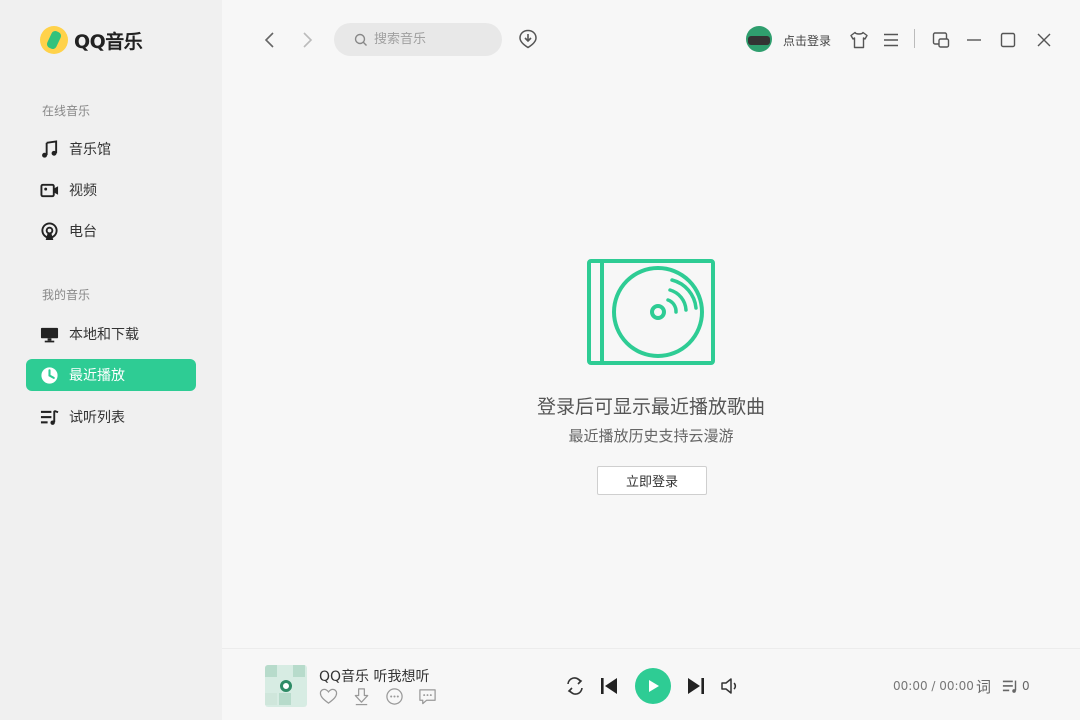 The image size is (1080, 720). I want to click on minimize-icon, so click(974, 40).